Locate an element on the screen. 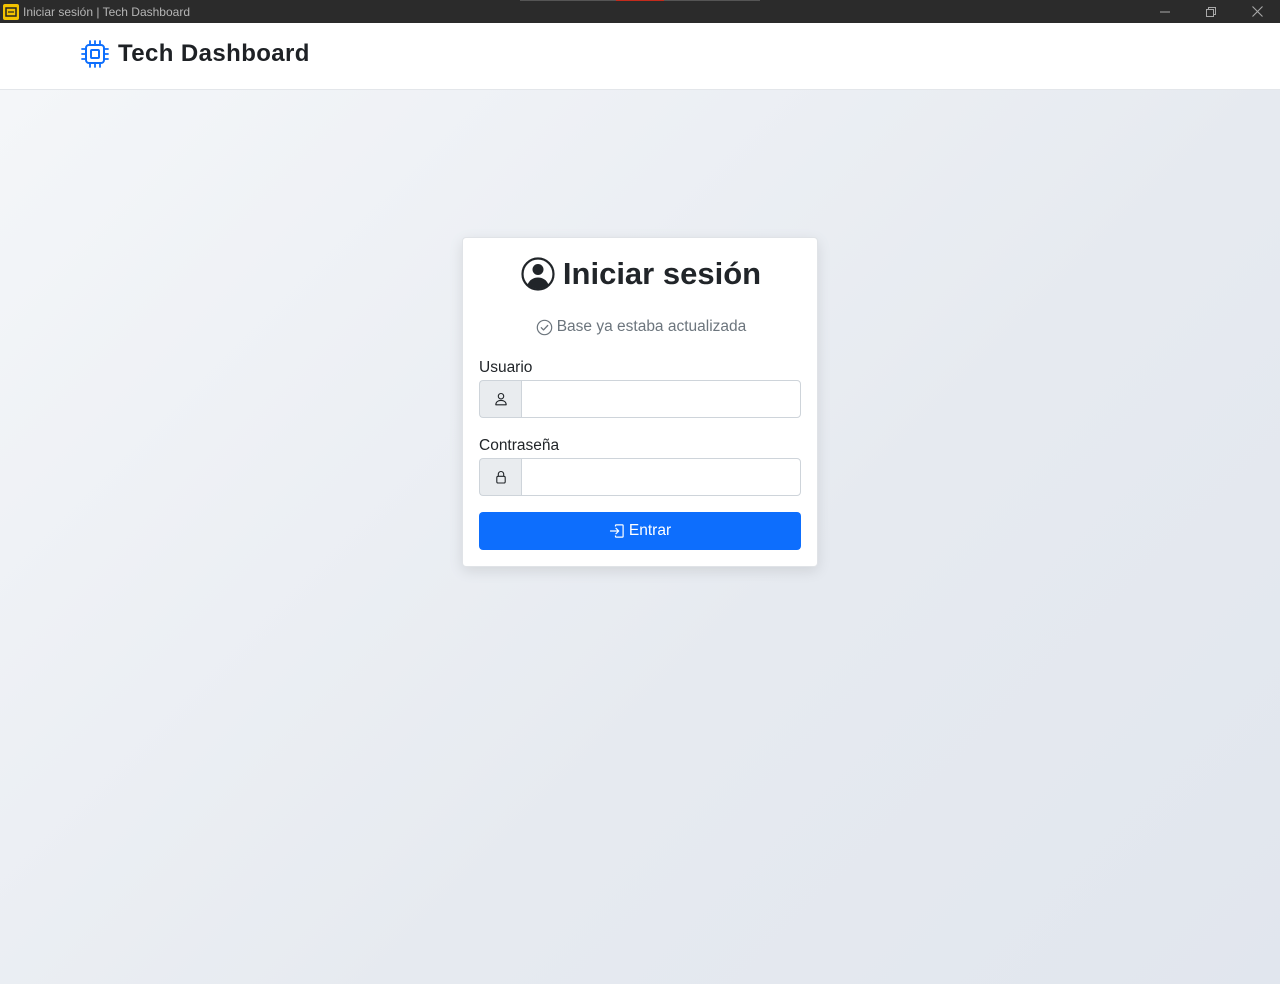 The width and height of the screenshot is (1280, 984). submit-label: Entrar is located at coordinates (650, 530).